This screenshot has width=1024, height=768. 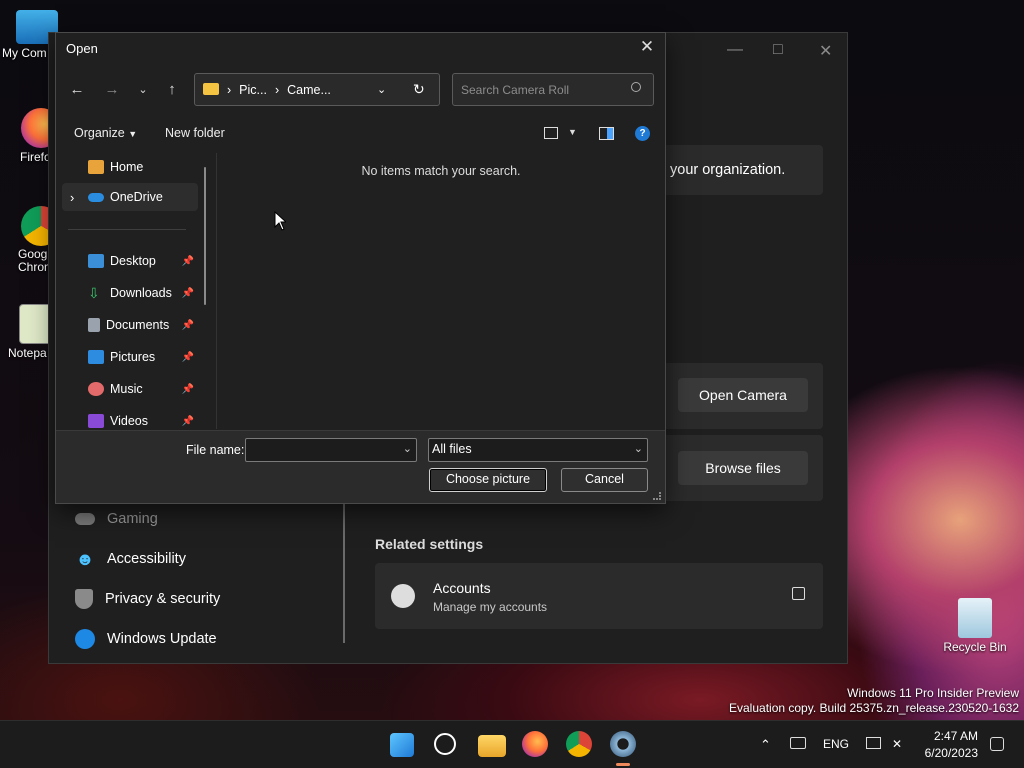 I want to click on network-icon, so click(x=798, y=743).